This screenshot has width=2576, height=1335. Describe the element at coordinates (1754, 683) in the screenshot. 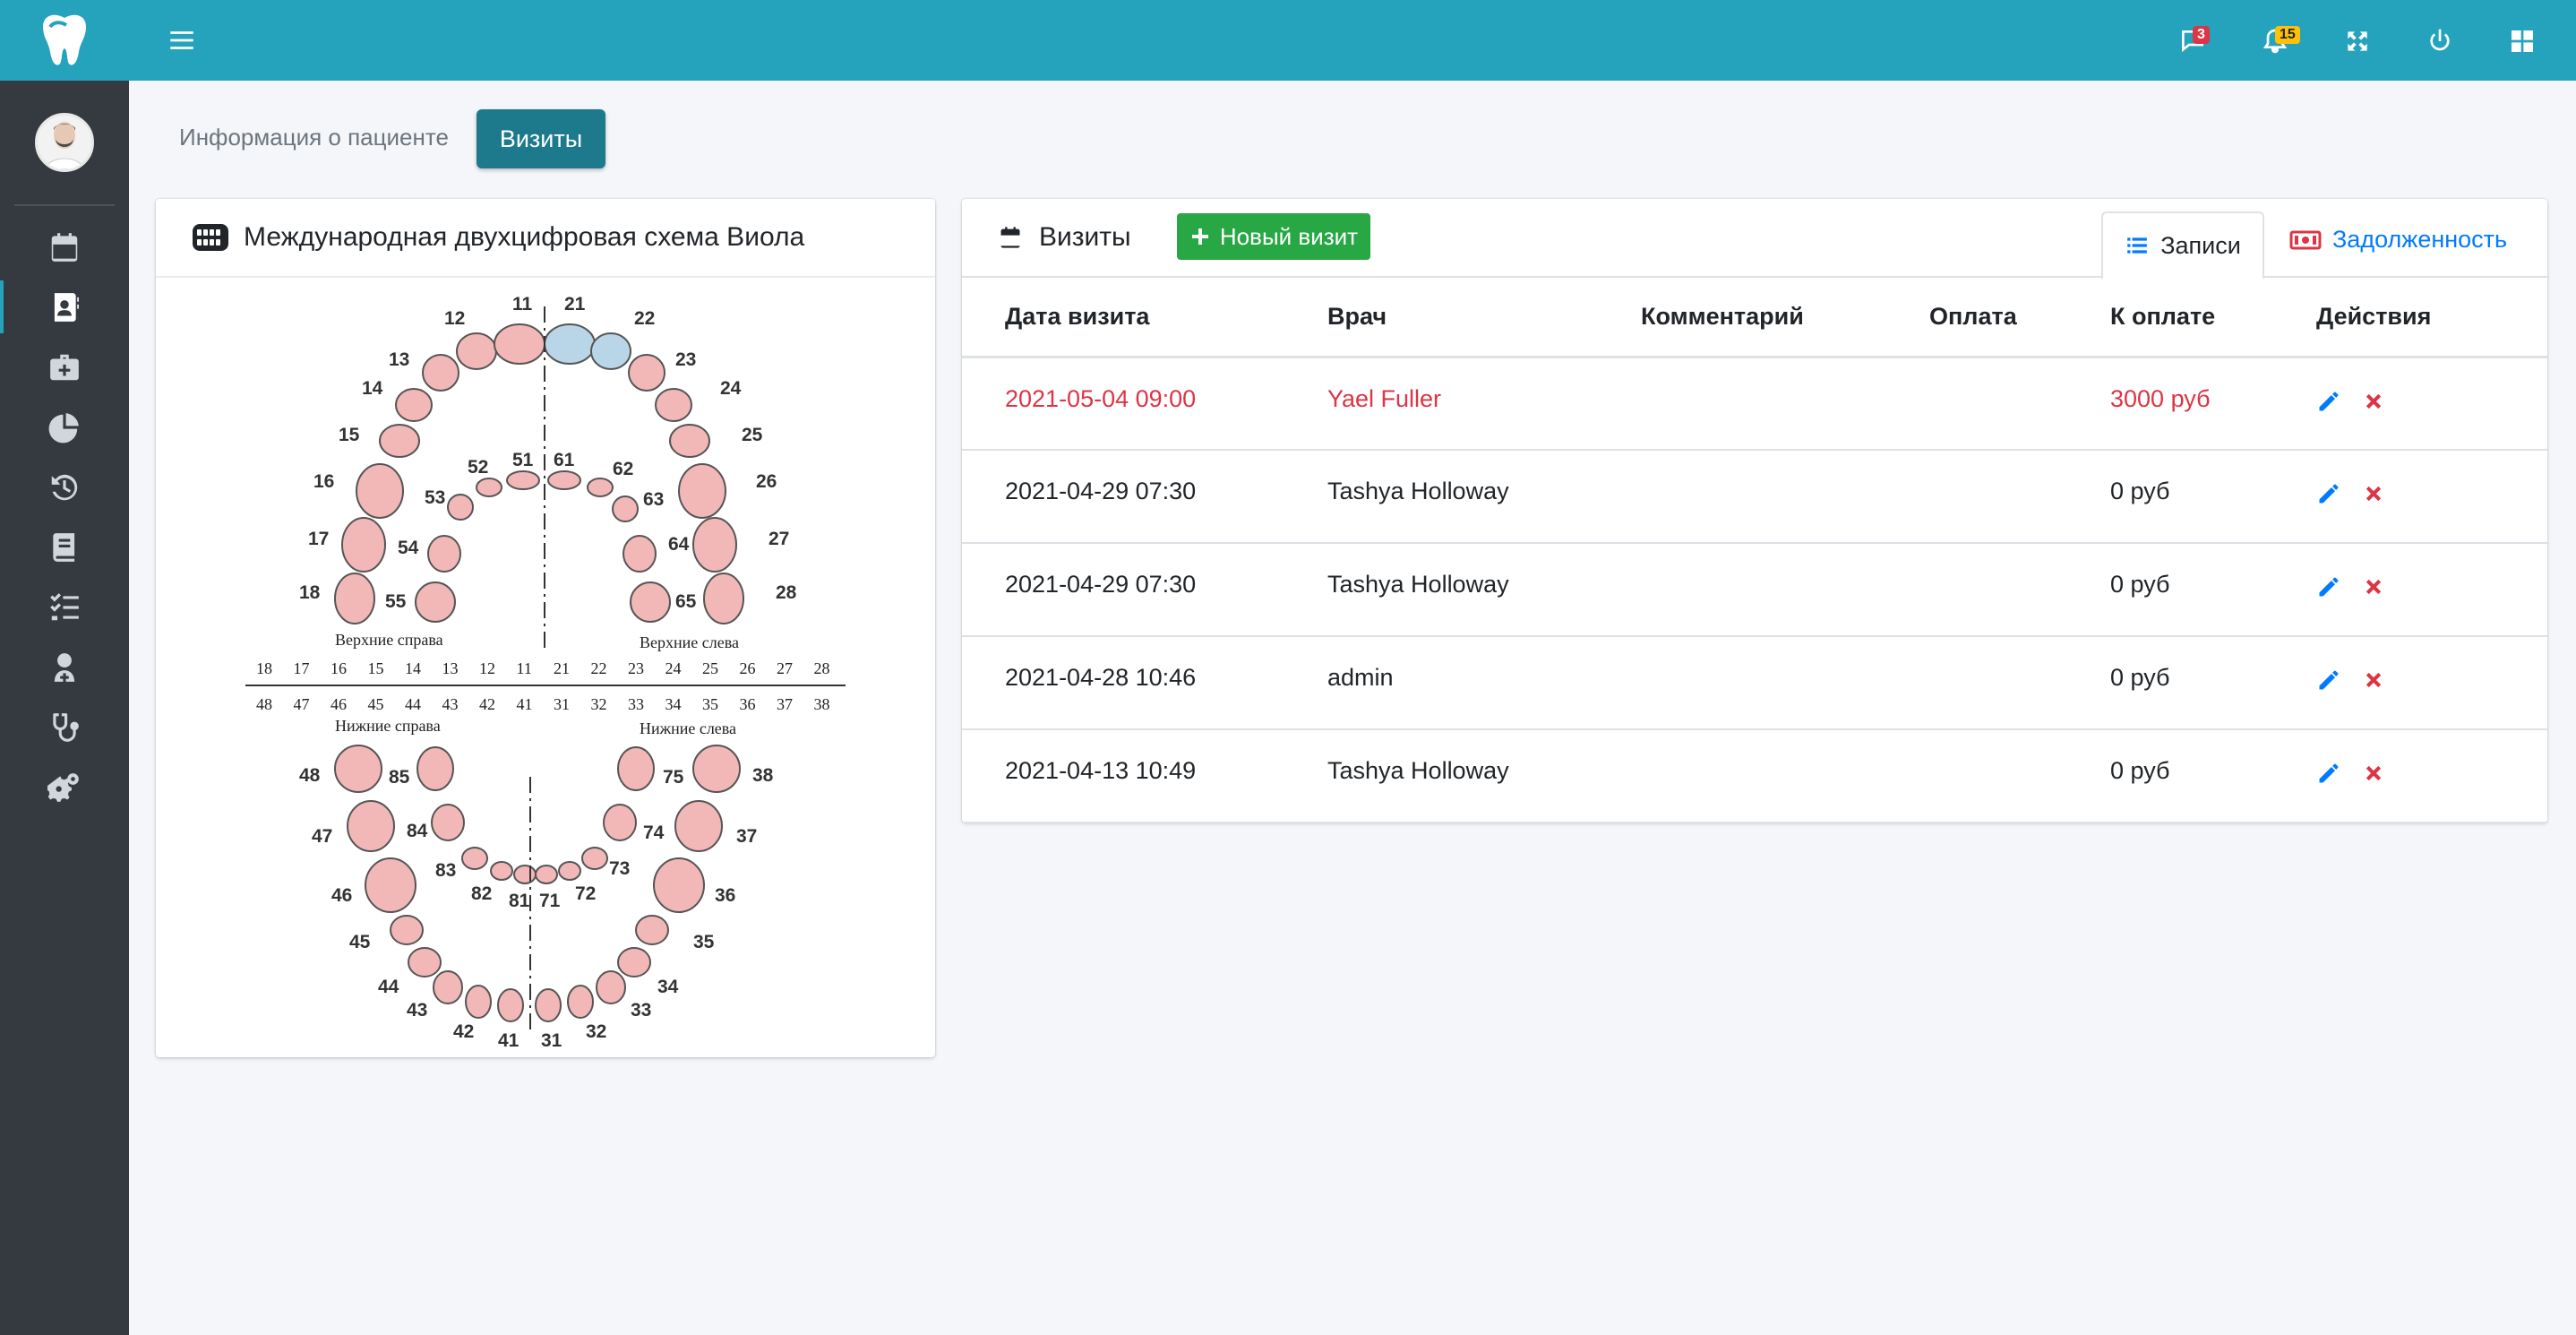

I see `table-row: 2021-04-28 10:46 admin 0 руб` at that location.